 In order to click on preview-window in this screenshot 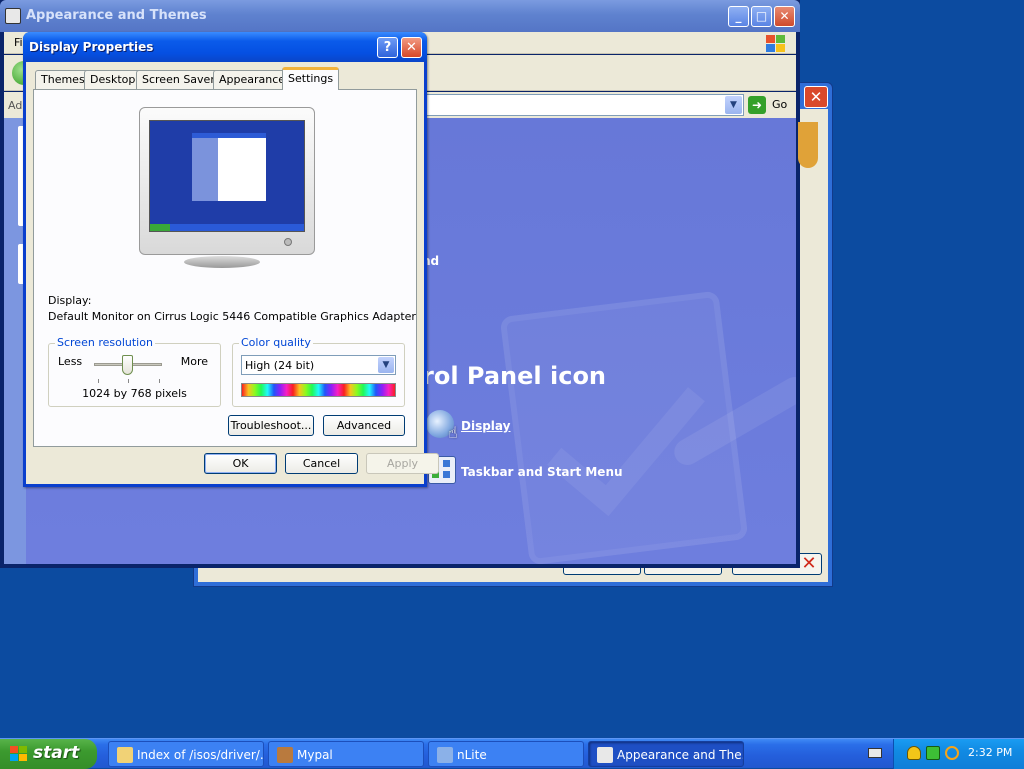, I will do `click(229, 167)`.